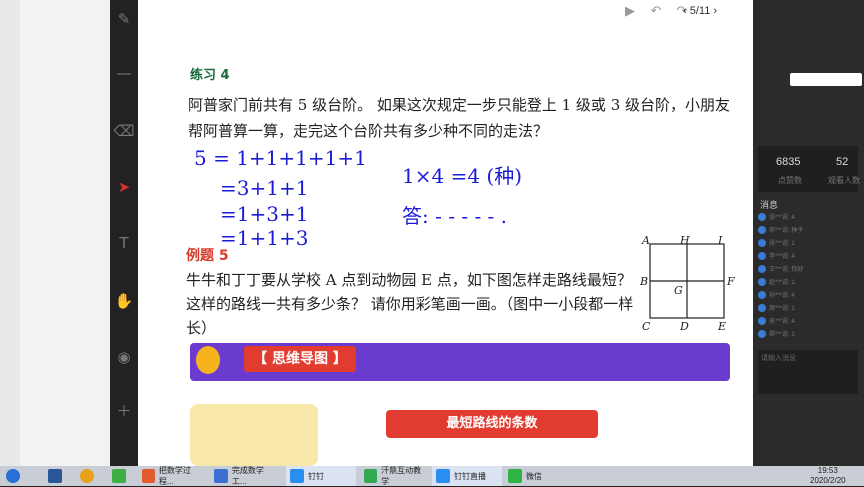 This screenshot has width=864, height=487. I want to click on message-item: 赵***说: 1, so click(807, 281).